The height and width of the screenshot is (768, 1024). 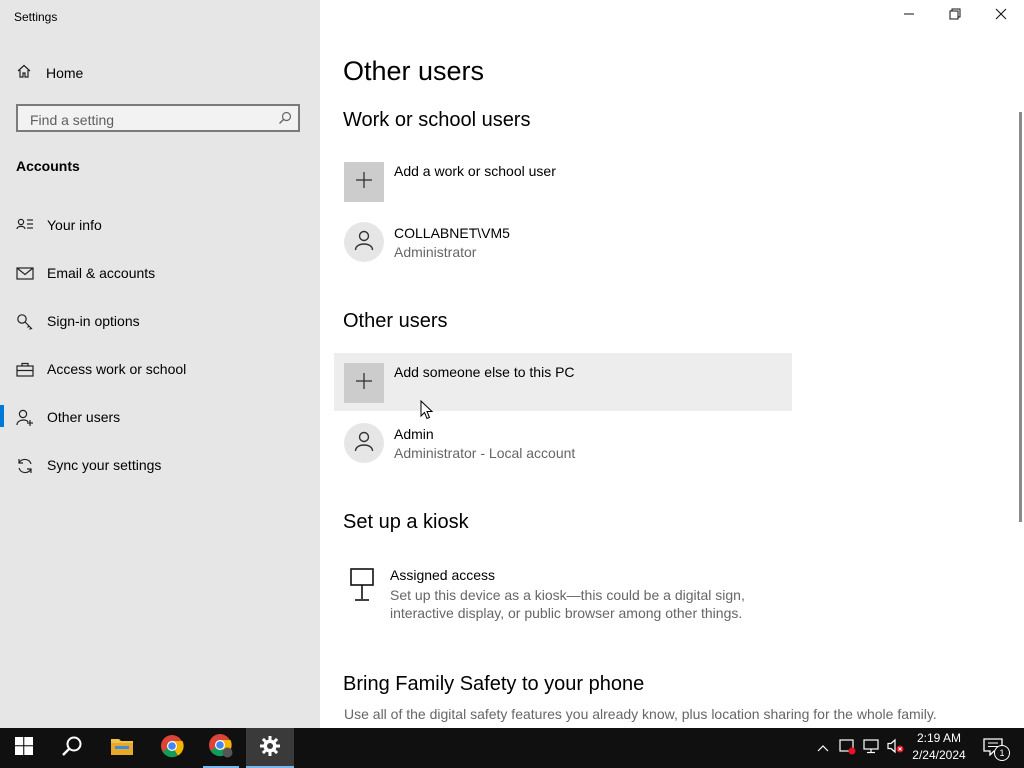 What do you see at coordinates (475, 171) in the screenshot?
I see `add-work-school-user-label: Add a work or school user` at bounding box center [475, 171].